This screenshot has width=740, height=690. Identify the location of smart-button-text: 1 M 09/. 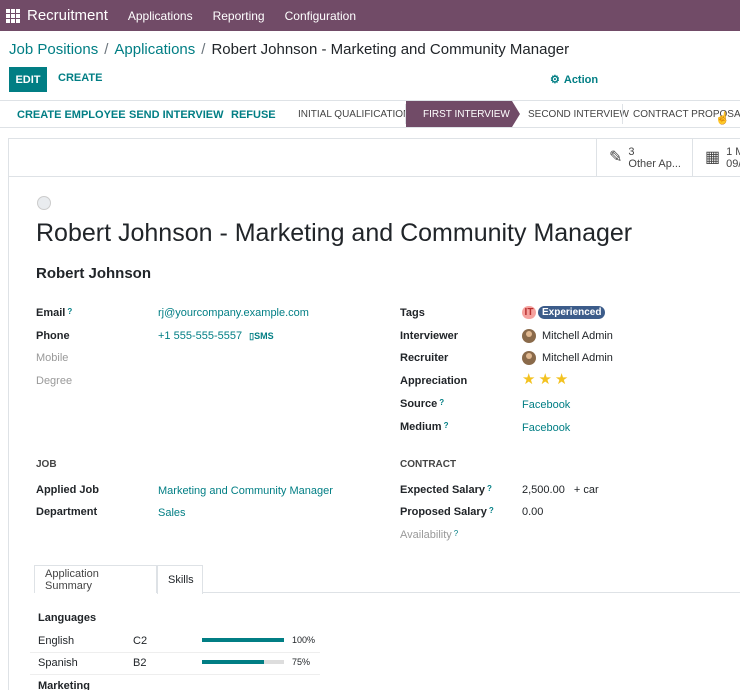
(733, 158).